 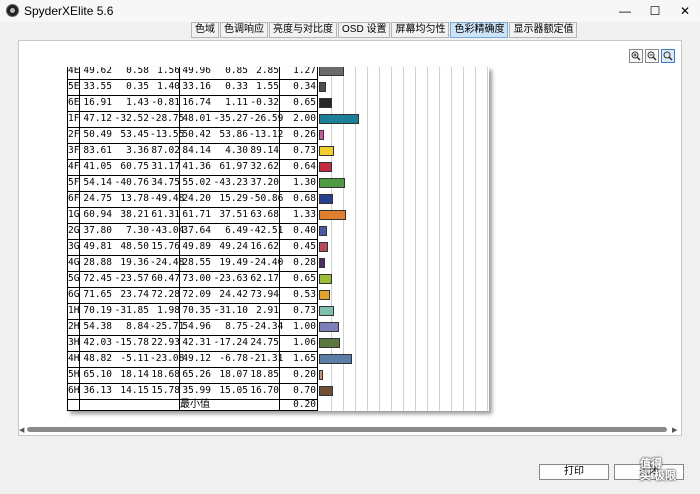 What do you see at coordinates (264, 278) in the screenshot?
I see `lab-value: 62.17` at bounding box center [264, 278].